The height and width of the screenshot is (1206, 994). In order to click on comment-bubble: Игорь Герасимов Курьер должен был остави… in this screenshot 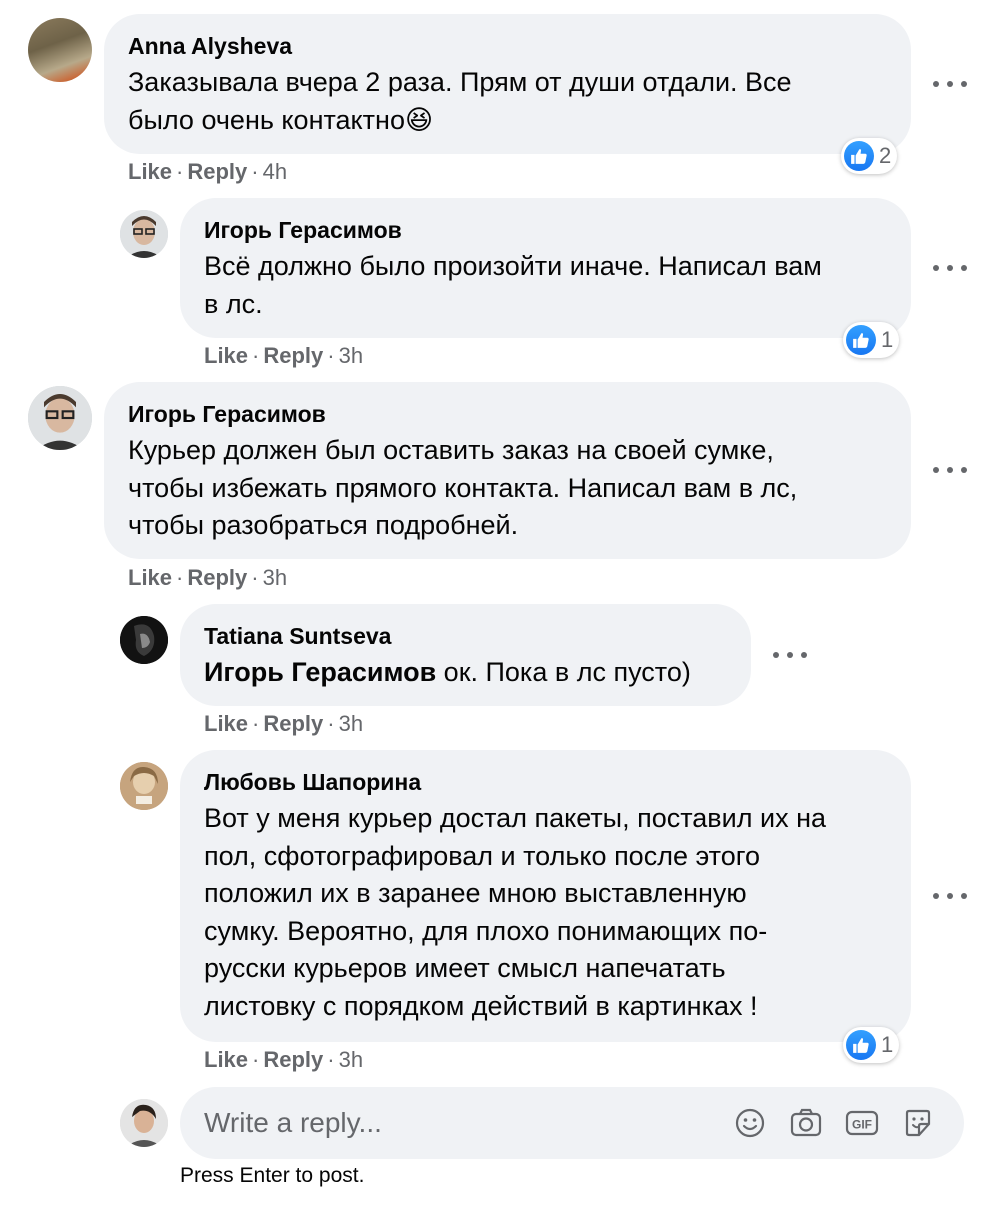, I will do `click(507, 470)`.